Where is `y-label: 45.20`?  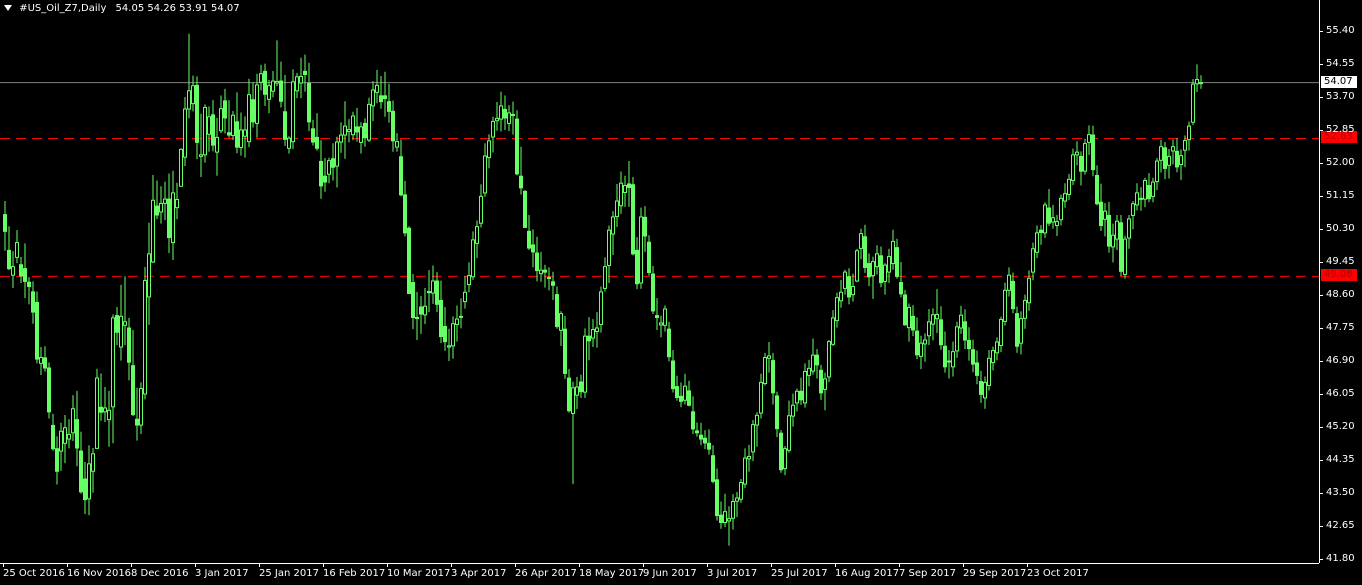
y-label: 45.20 is located at coordinates (1340, 426).